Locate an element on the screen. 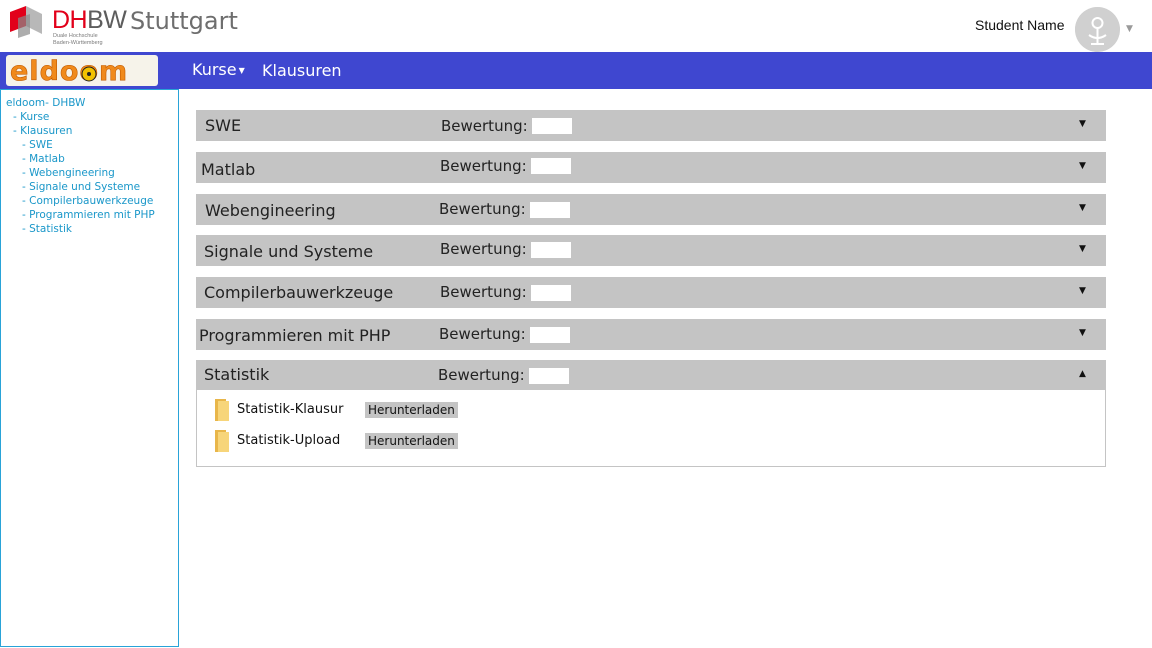  course-panel-matlab: Matlab Bewertung: ▼ is located at coordinates (651, 167).